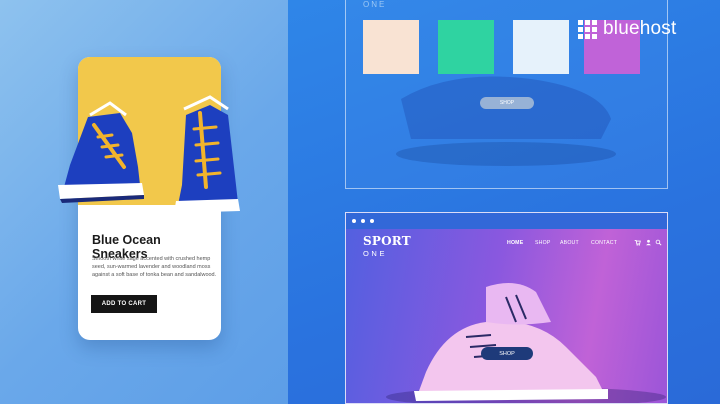  Describe the element at coordinates (507, 353) in the screenshot. I see `hero-shop-button: SHOP` at that location.